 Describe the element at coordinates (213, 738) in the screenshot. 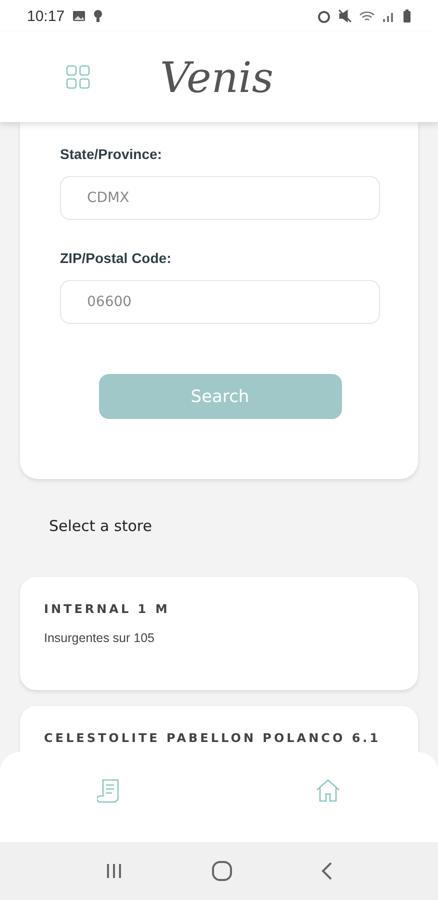

I see `store-name: CELESTOLITE PABELLON POLANCO 6.1` at that location.